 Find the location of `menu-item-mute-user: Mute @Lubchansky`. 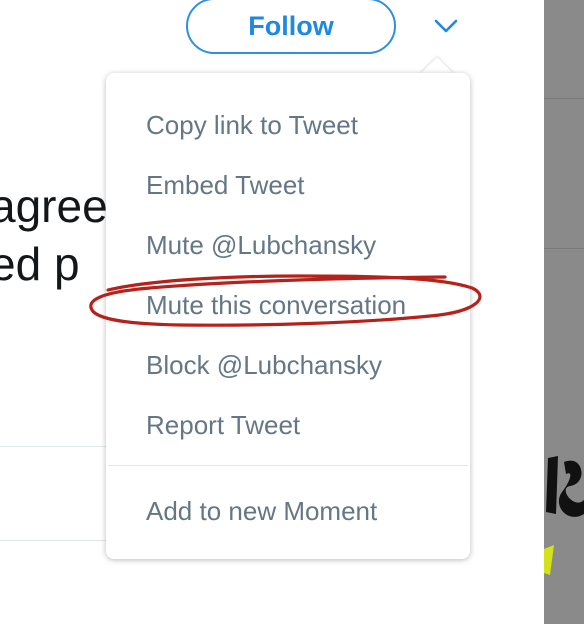

menu-item-mute-user: Mute @Lubchansky is located at coordinates (261, 245).